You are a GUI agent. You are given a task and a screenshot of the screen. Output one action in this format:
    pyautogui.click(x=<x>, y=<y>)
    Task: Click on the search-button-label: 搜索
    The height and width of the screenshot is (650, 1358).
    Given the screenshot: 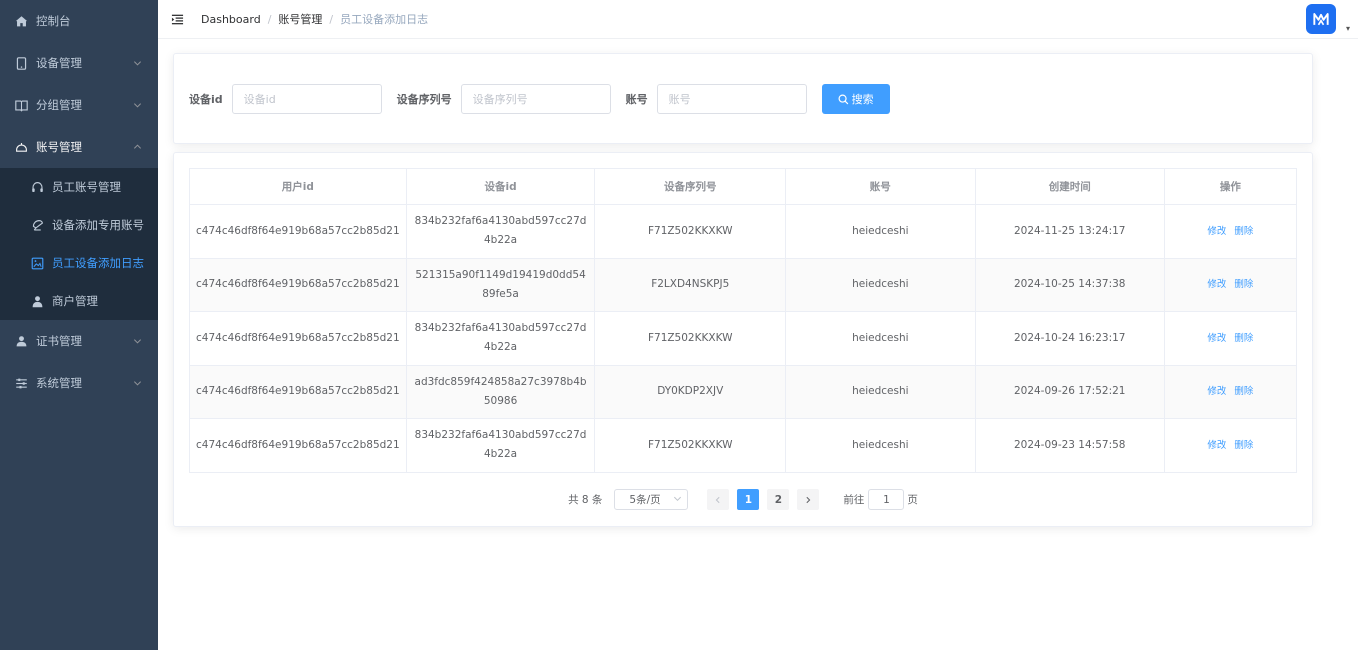 What is the action you would take?
    pyautogui.click(x=862, y=99)
    